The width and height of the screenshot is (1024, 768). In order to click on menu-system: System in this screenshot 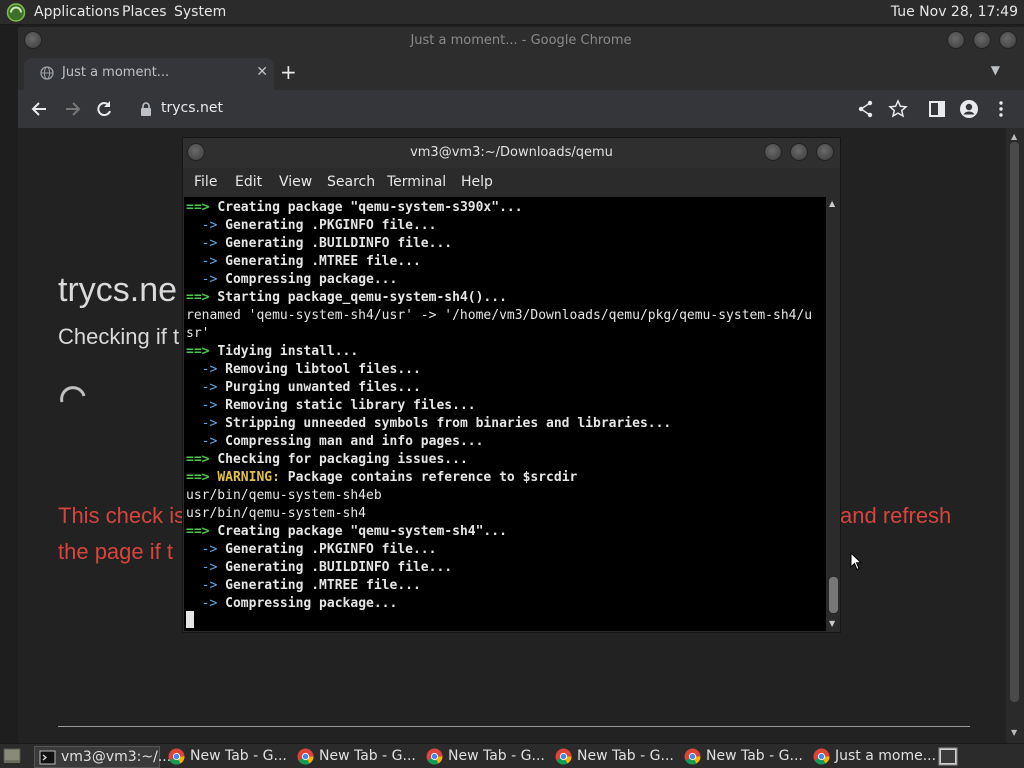, I will do `click(200, 12)`.